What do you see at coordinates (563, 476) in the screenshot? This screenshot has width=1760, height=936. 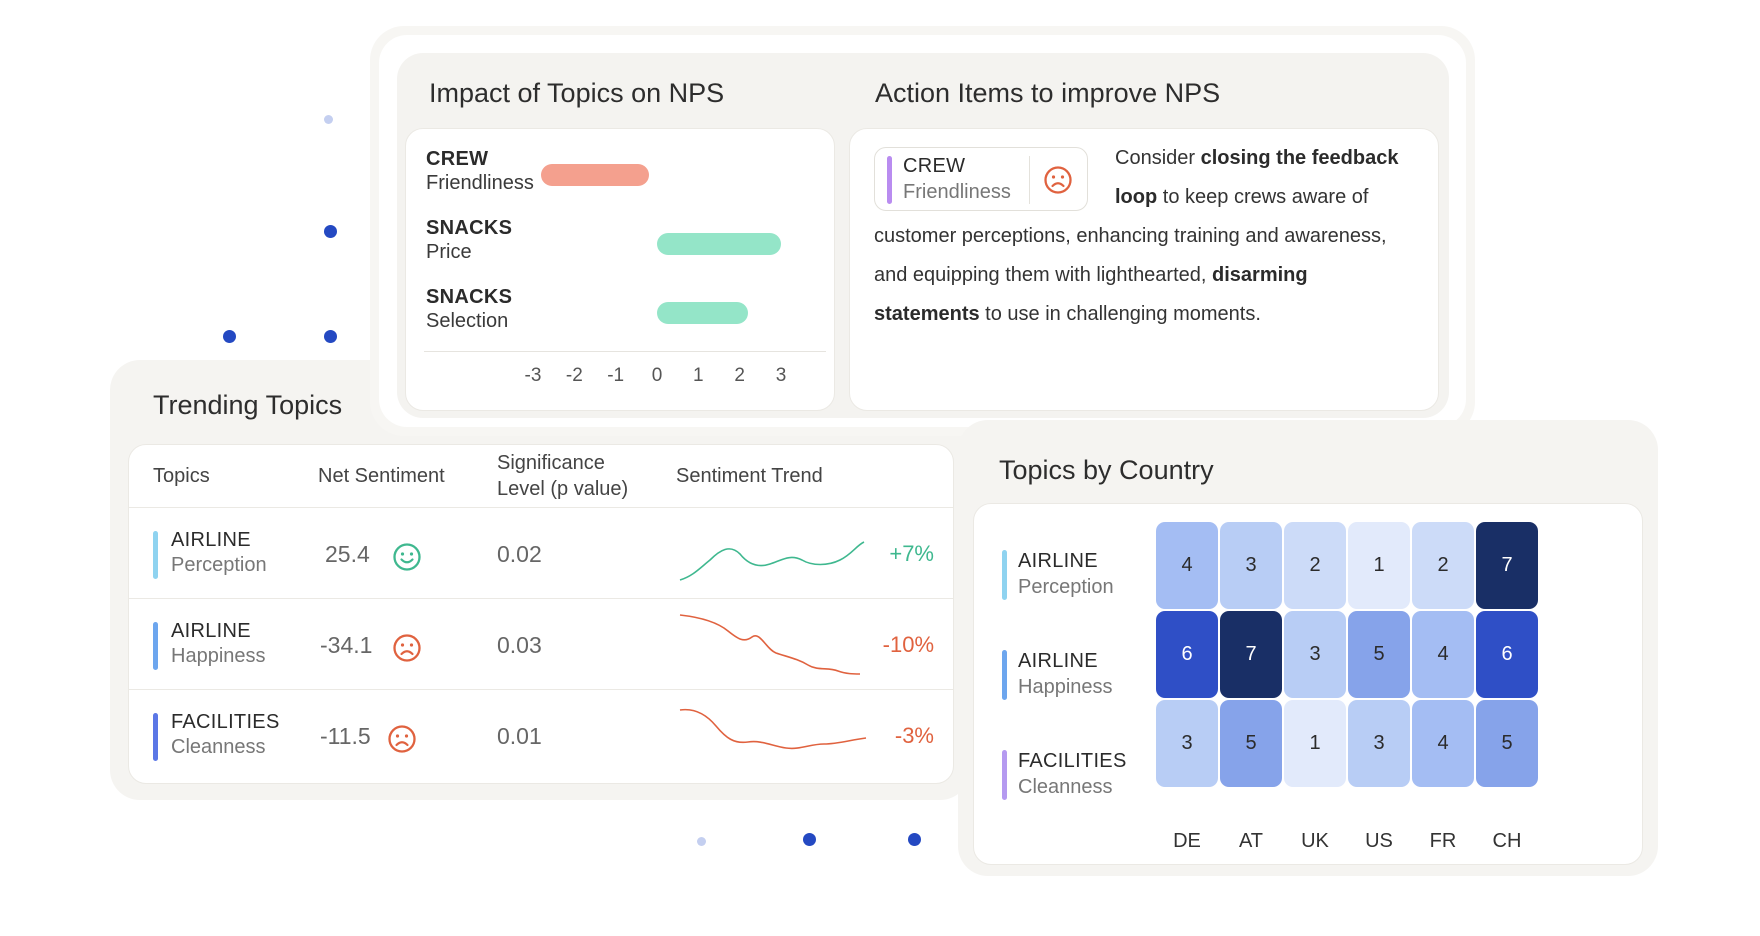 I see `column-header-significance: Significance Level (p value)` at bounding box center [563, 476].